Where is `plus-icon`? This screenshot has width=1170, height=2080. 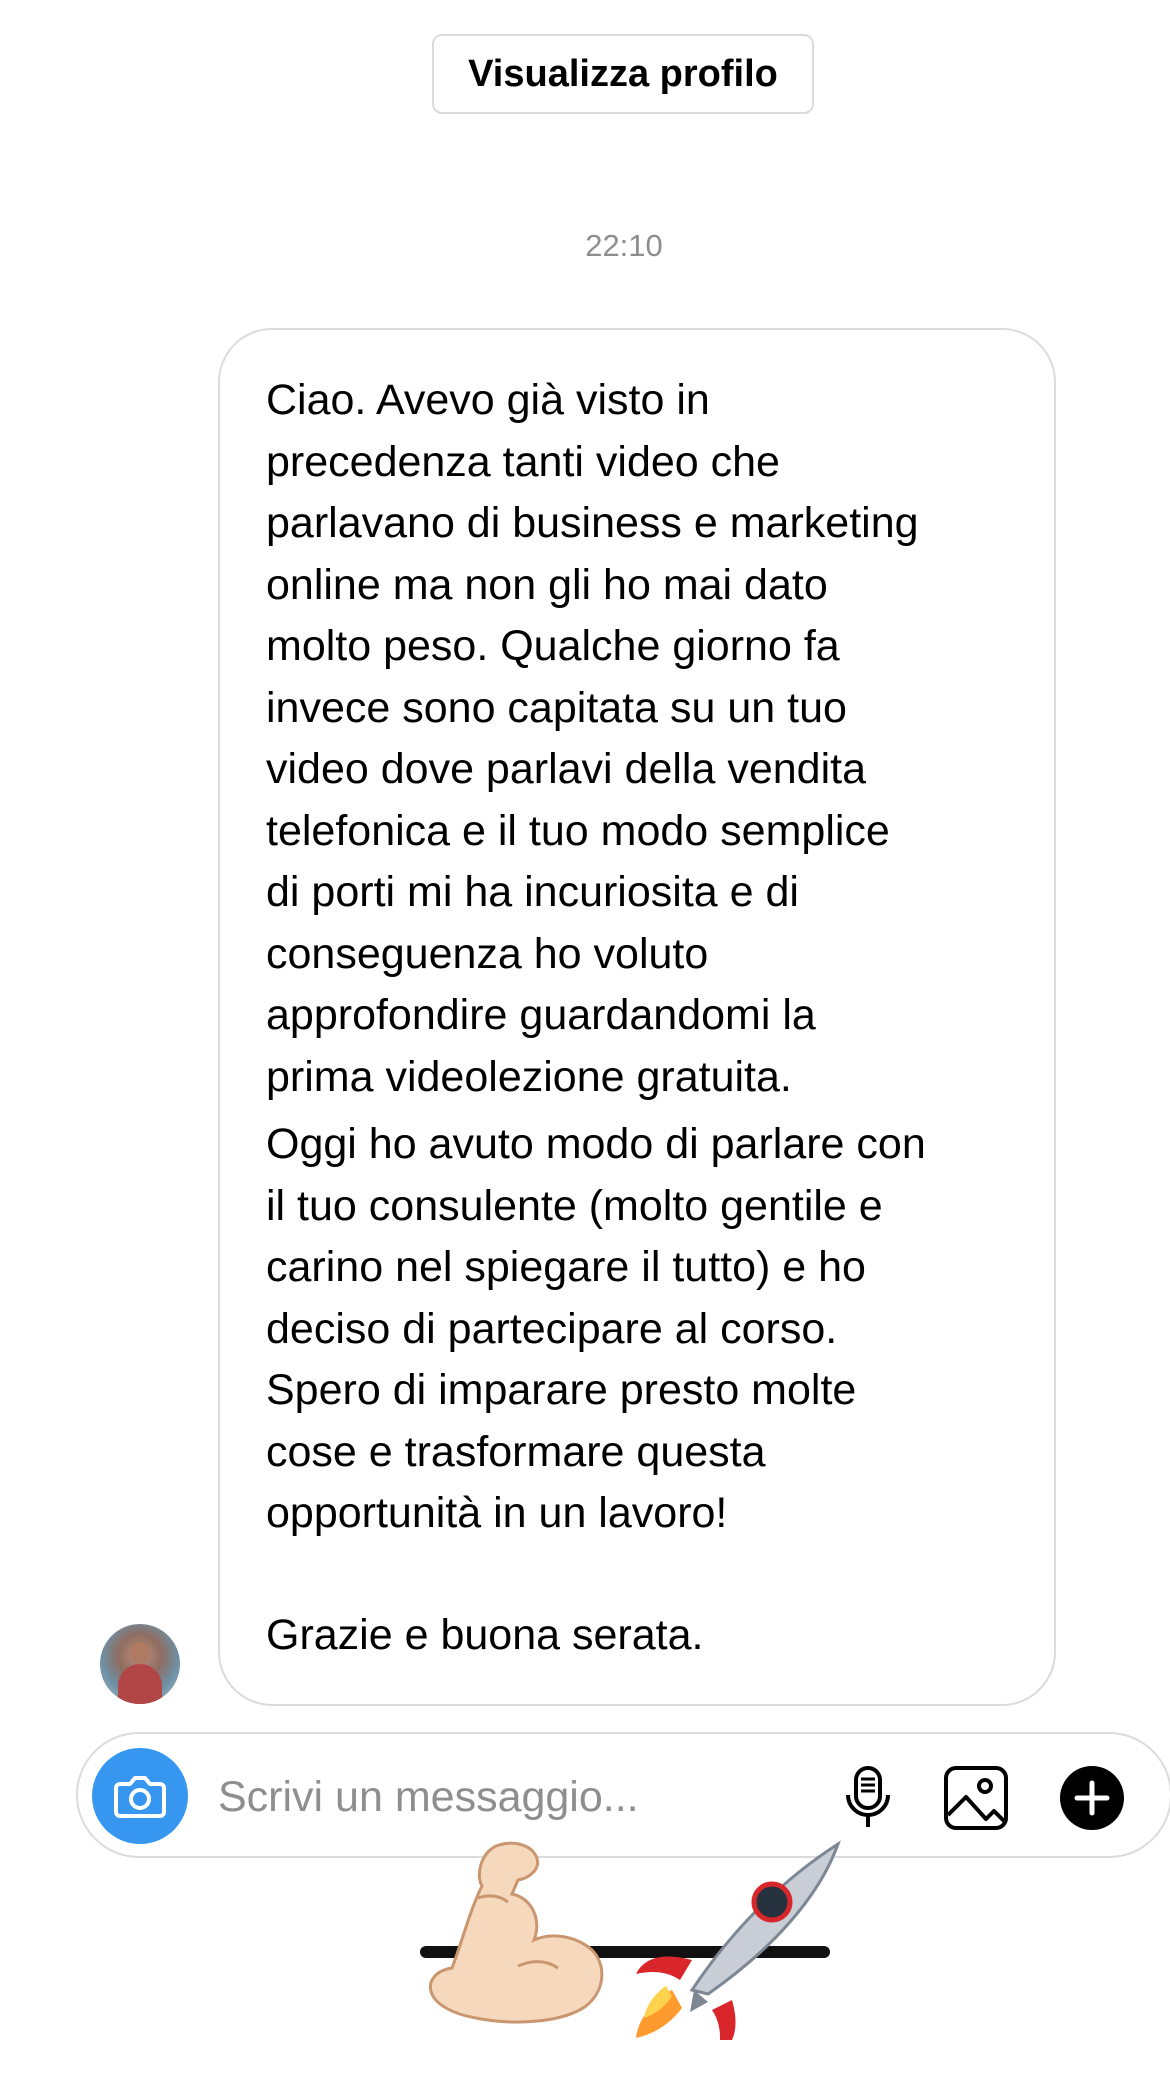
plus-icon is located at coordinates (1092, 1798).